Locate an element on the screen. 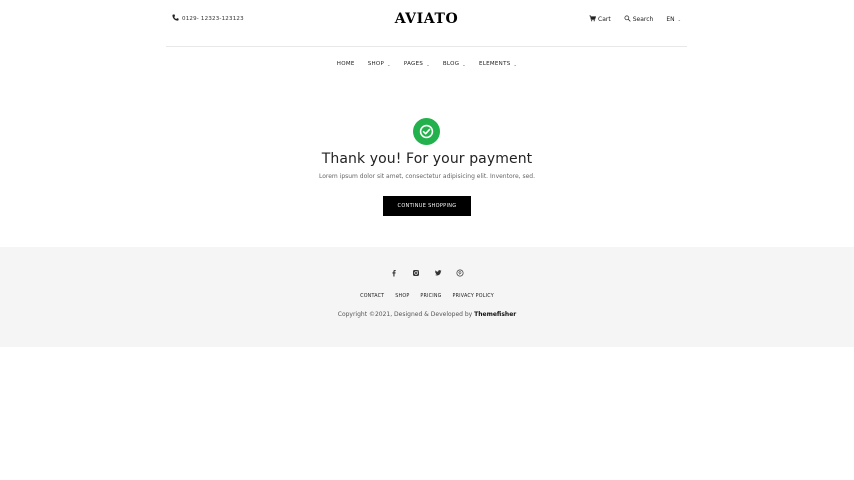 Image resolution: width=854 pixels, height=480 pixels. search-icon is located at coordinates (627, 19).